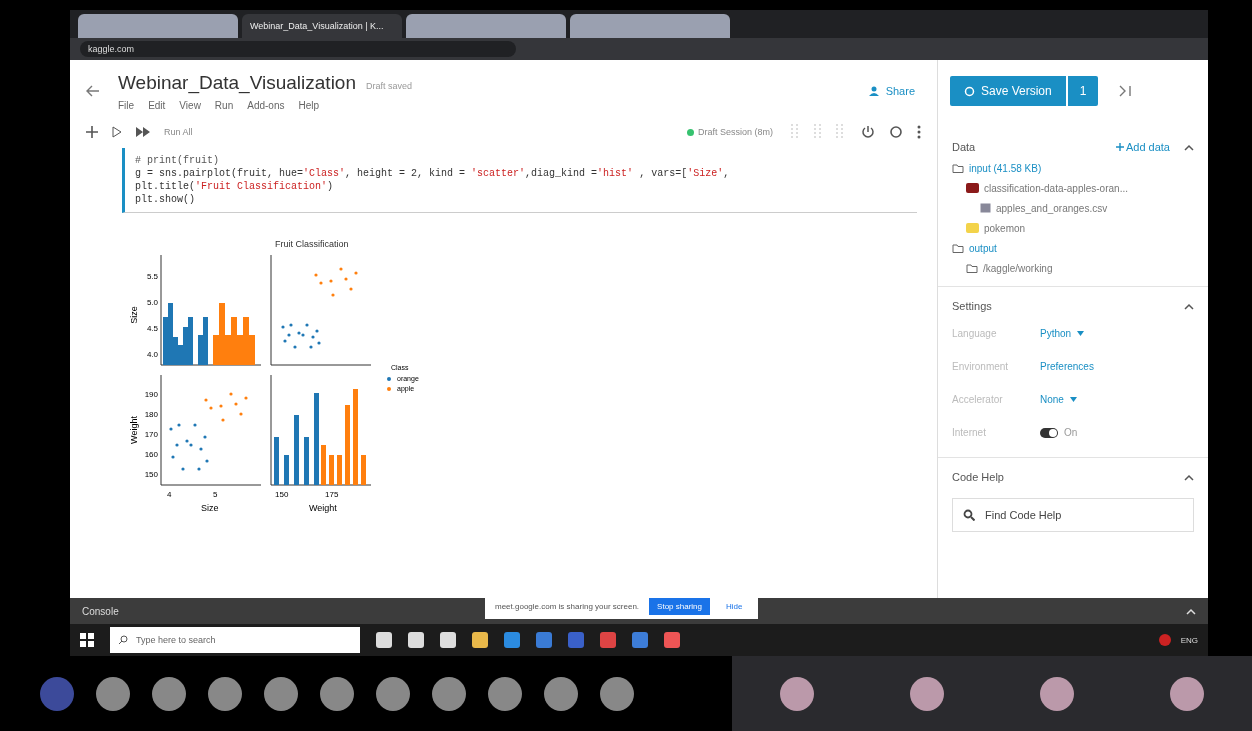 Image resolution: width=1252 pixels, height=731 pixels. I want to click on code-cell: # print(fruit) g = sns.pairplot(fruit, hue='Class', height = 2, kind = 'scatter',diag_kind ='hist' , vars=['Size', plt.title('Fruit Classification') plt.show(), so click(519, 180).